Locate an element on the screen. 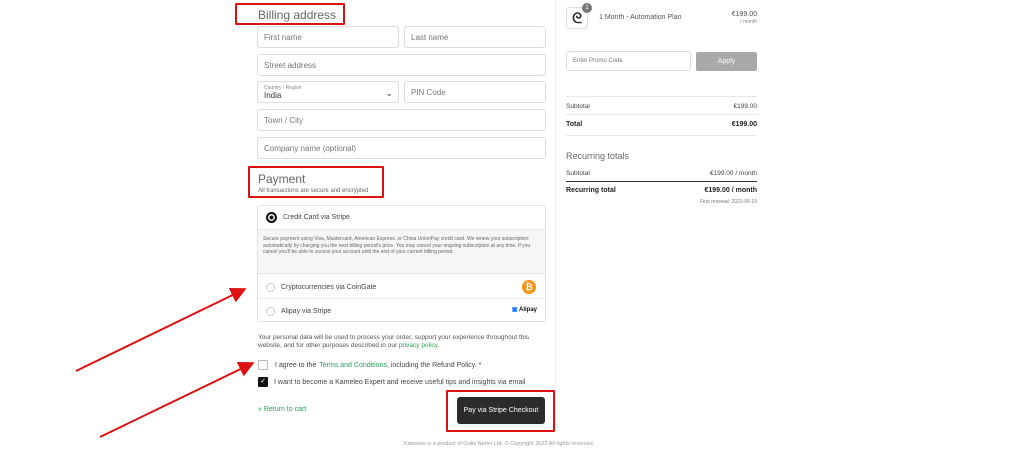 This screenshot has width=1024, height=465. arrow-to-payment-methods is located at coordinates (161, 330).